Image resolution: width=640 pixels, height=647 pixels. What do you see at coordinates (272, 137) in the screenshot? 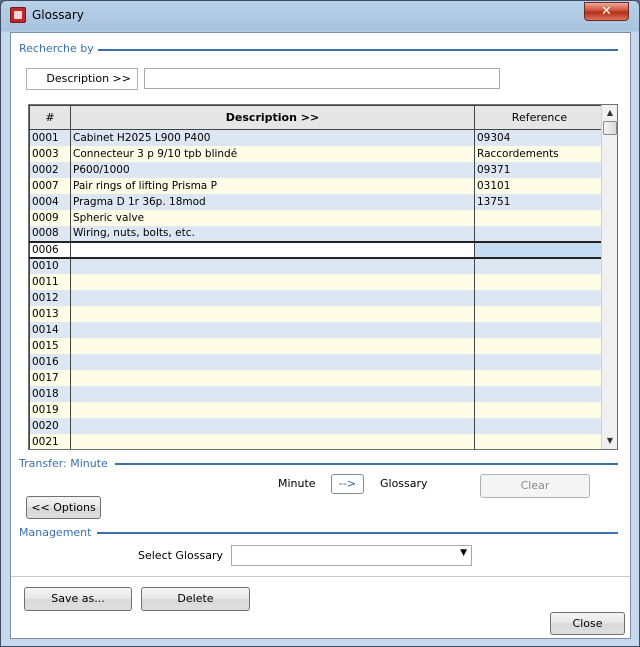
I see `cell-desc: Cabinet H2025 L900 P400` at bounding box center [272, 137].